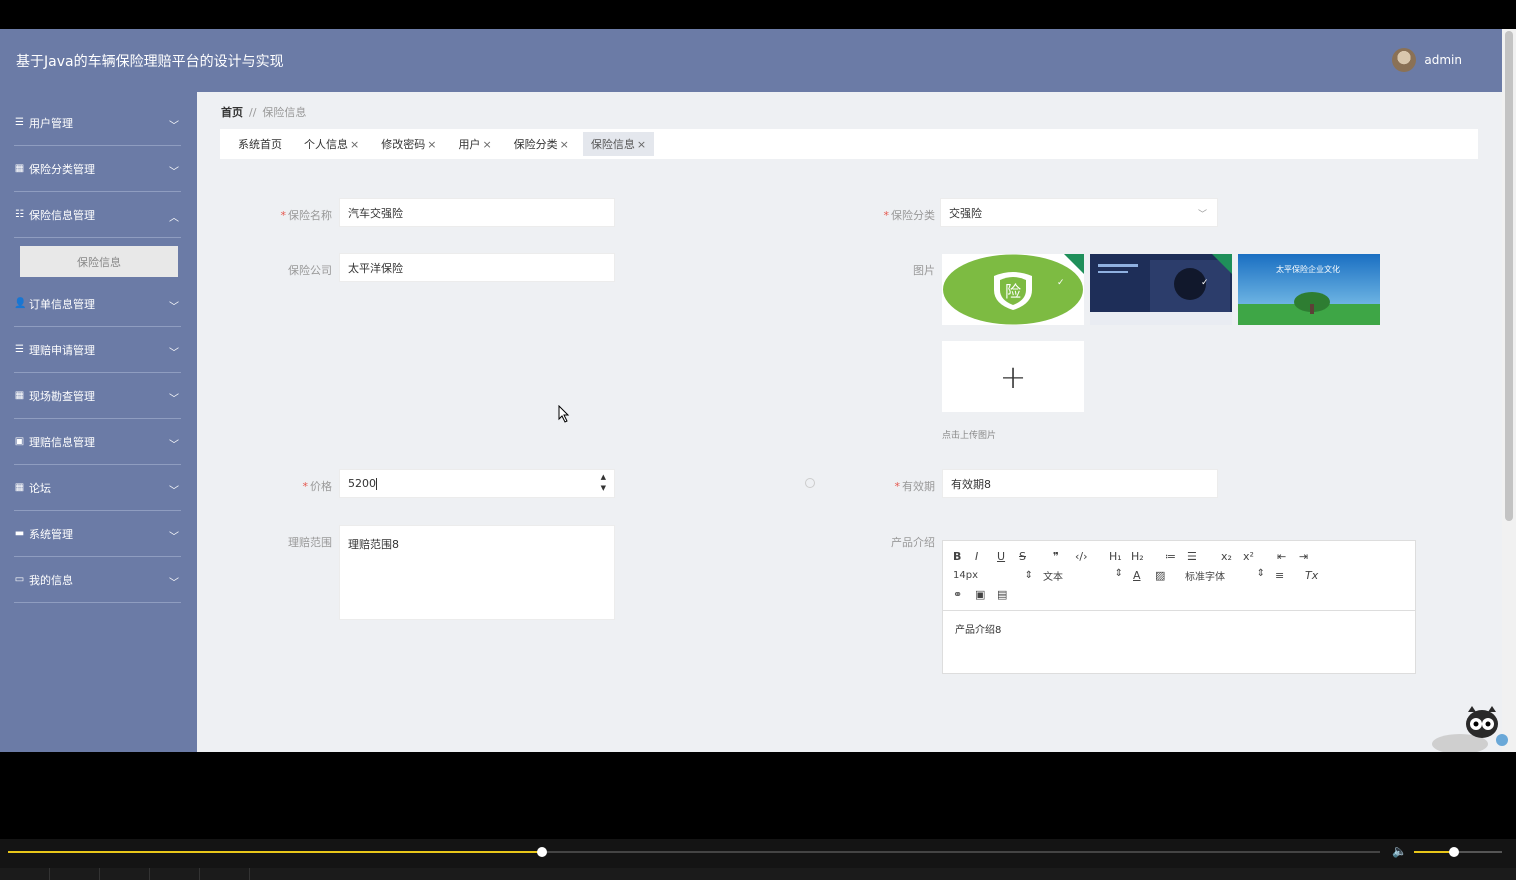 Image resolution: width=1516 pixels, height=880 pixels. What do you see at coordinates (1013, 289) in the screenshot?
I see `uploaded-image-1: 险 ✓` at bounding box center [1013, 289].